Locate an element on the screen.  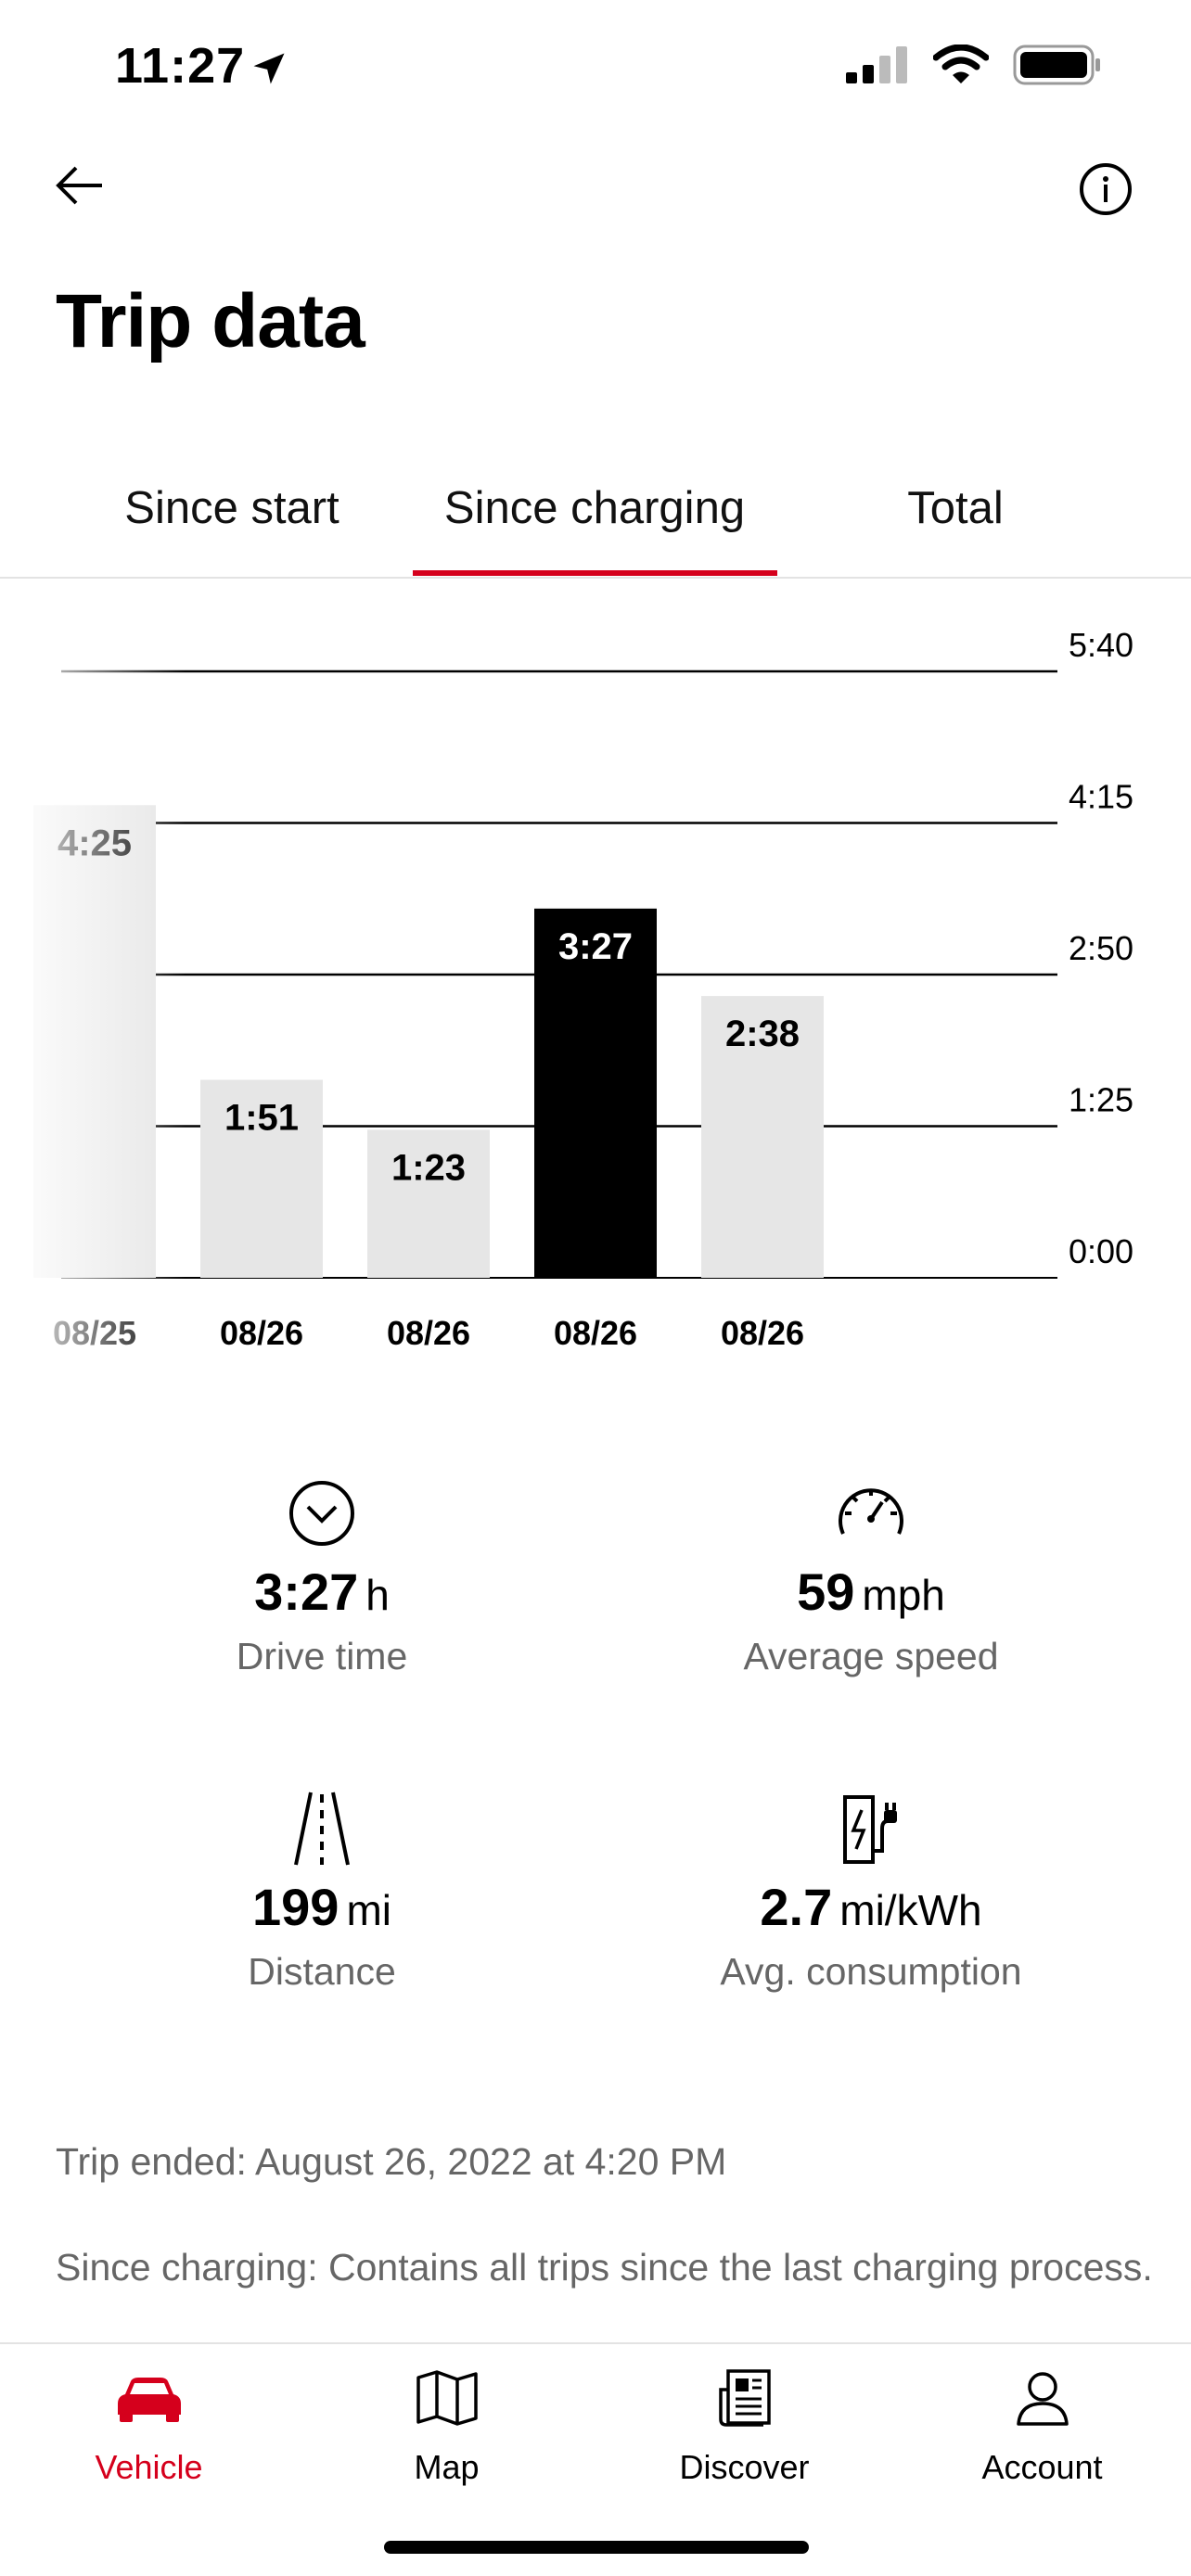
wifi-icon is located at coordinates (961, 67).